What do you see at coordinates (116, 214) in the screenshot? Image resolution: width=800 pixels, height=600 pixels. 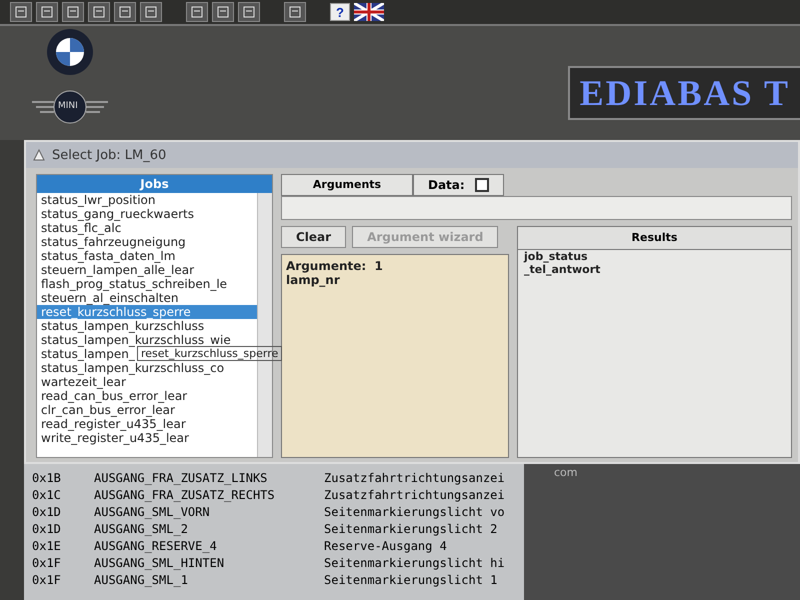 I see `list-item: status_gang_rueckwaerts` at bounding box center [116, 214].